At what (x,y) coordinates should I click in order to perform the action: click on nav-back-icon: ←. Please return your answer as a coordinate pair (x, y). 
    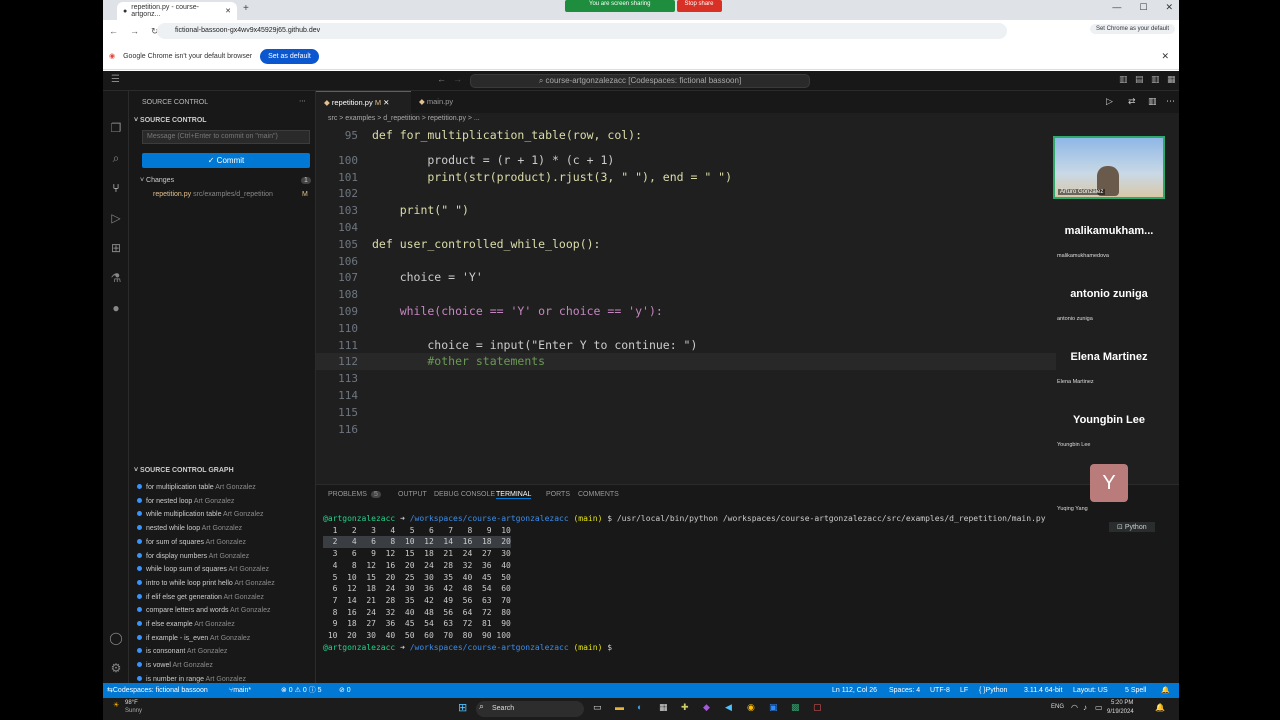
    Looking at the image, I should click on (441, 79).